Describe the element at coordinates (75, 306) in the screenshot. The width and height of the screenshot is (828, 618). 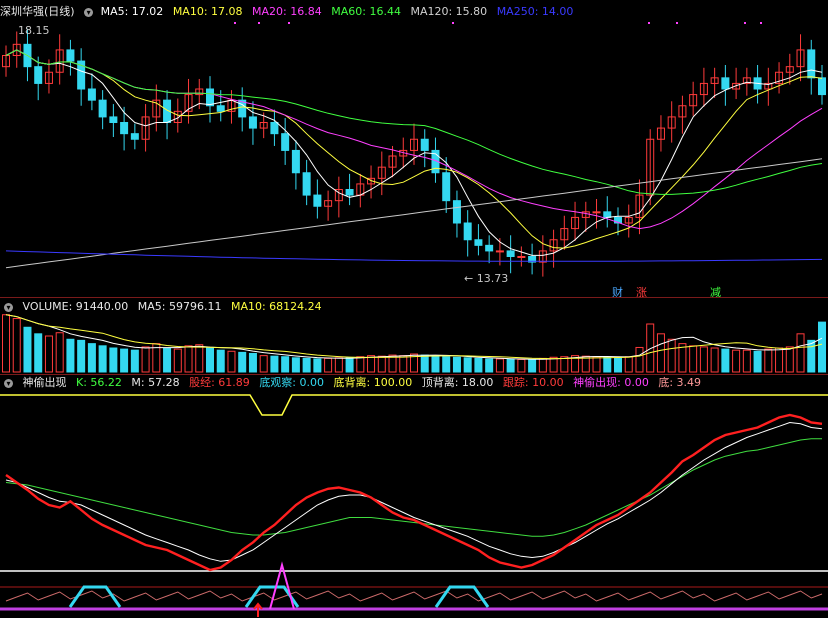
I see `volume-value: VOLUME: 91440.00` at that location.